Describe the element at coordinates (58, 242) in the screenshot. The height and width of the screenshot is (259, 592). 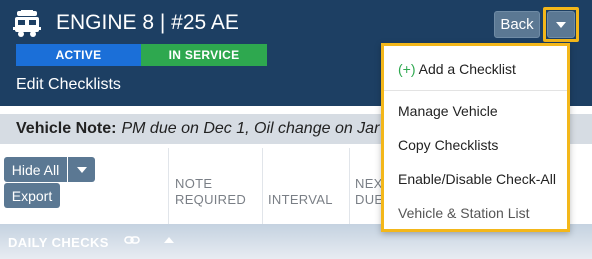
I see `section-title: DAILY CHECKS` at that location.